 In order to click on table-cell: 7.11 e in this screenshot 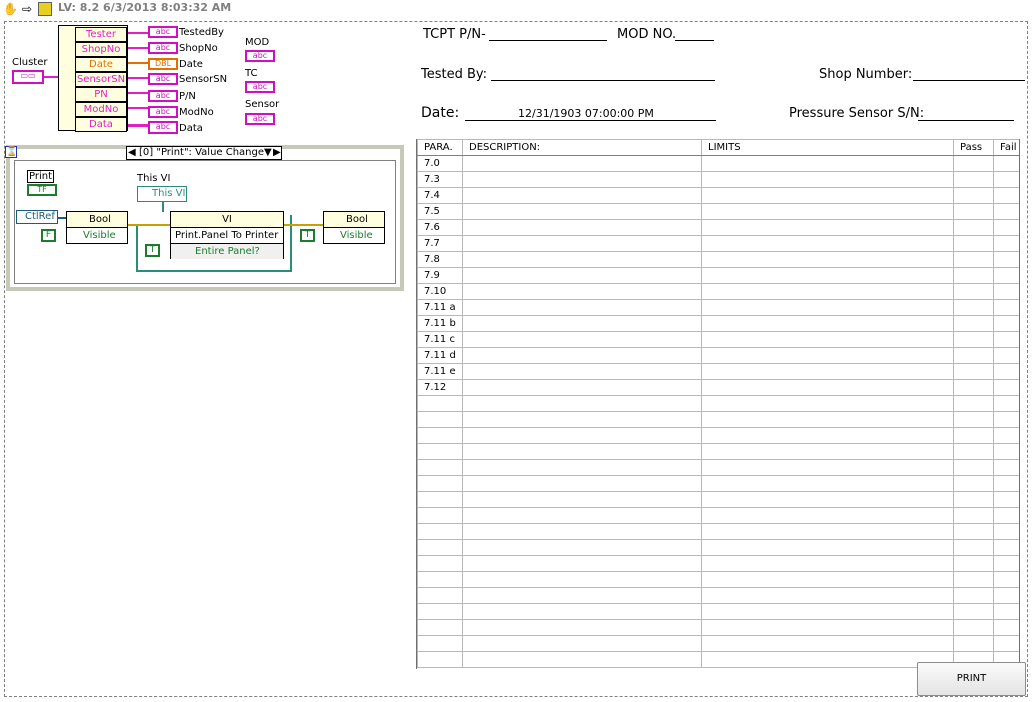, I will do `click(440, 371)`.